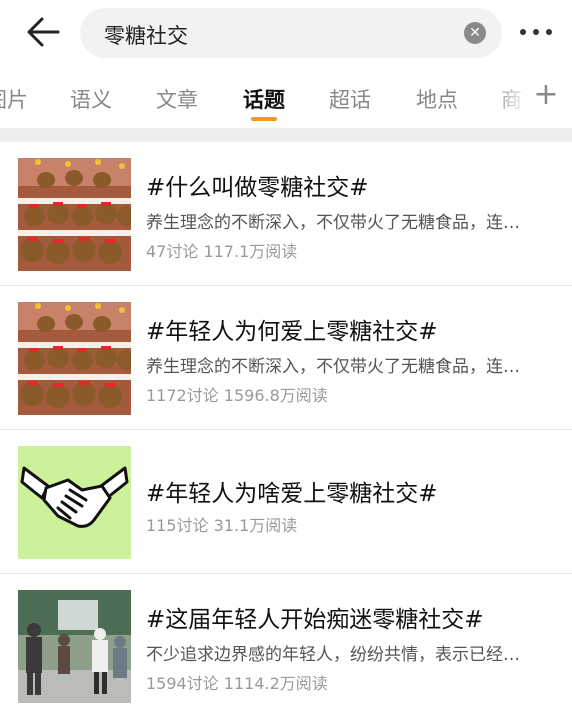 The image size is (572, 726). I want to click on topic-title: #这届年轻人开始痴迷零糖社交#, so click(315, 620).